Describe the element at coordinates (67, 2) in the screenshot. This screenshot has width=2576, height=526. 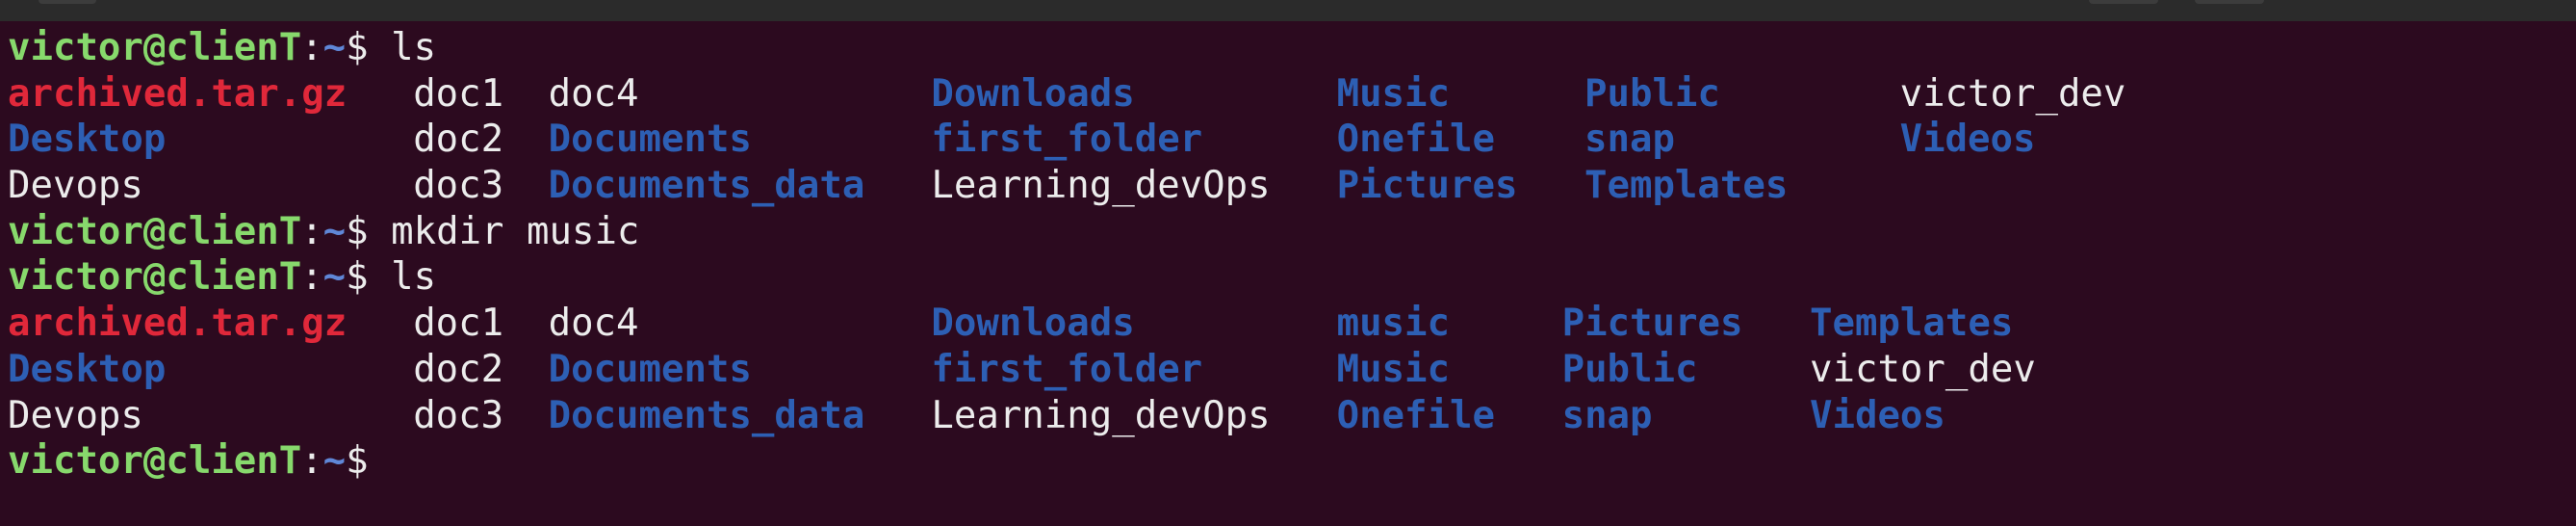
I see `window-control-left` at that location.